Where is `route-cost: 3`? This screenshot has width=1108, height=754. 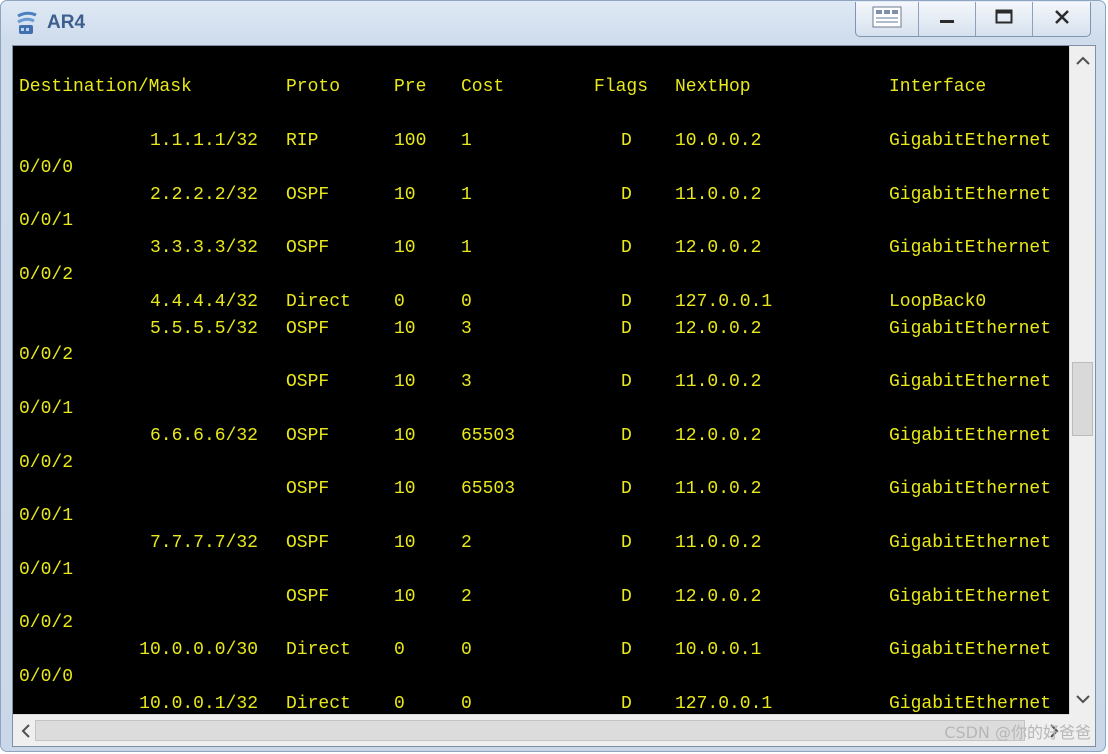 route-cost: 3 is located at coordinates (466, 328).